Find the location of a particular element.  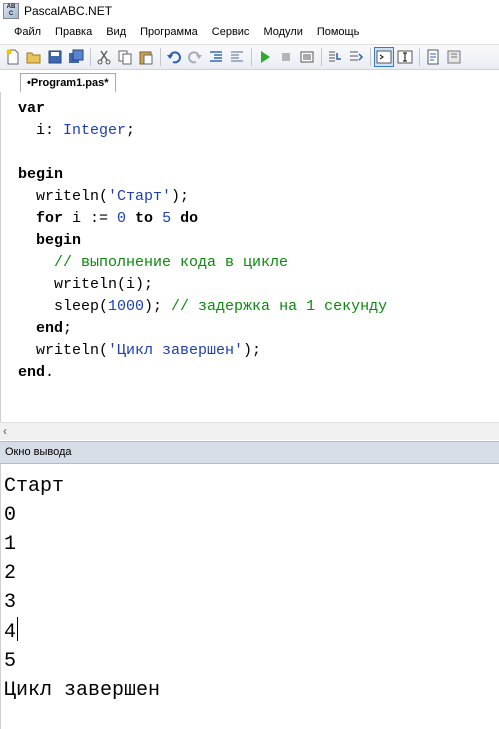

output-panel-title: Окно вывода is located at coordinates (38, 452).